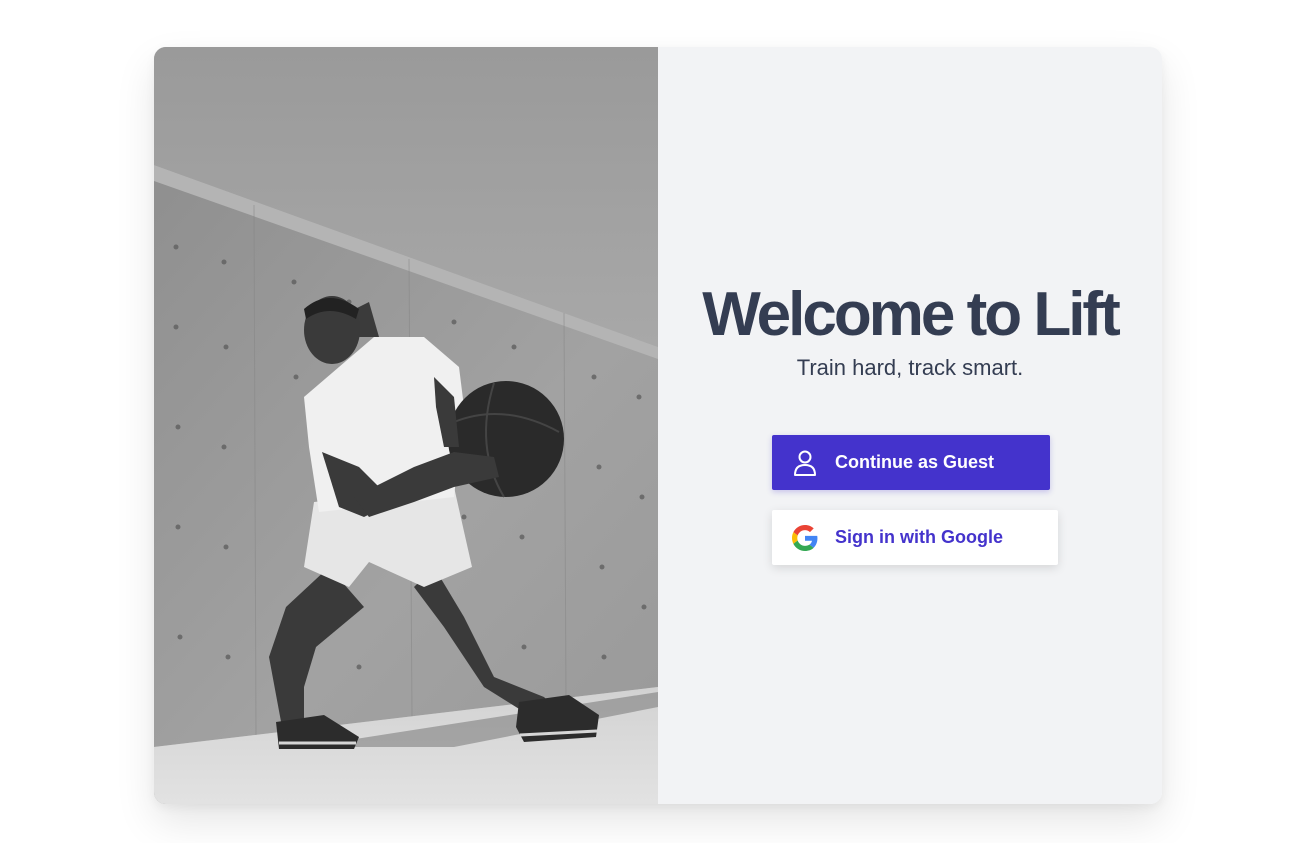 This screenshot has height=843, width=1295. I want to click on welcome-subtitle: Train hard, track smart., so click(910, 367).